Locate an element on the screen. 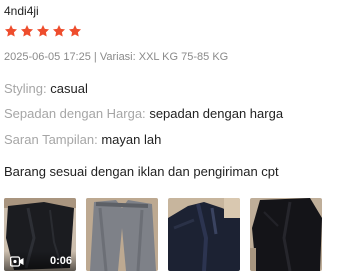  attribute-value: mayan lah is located at coordinates (131, 139).